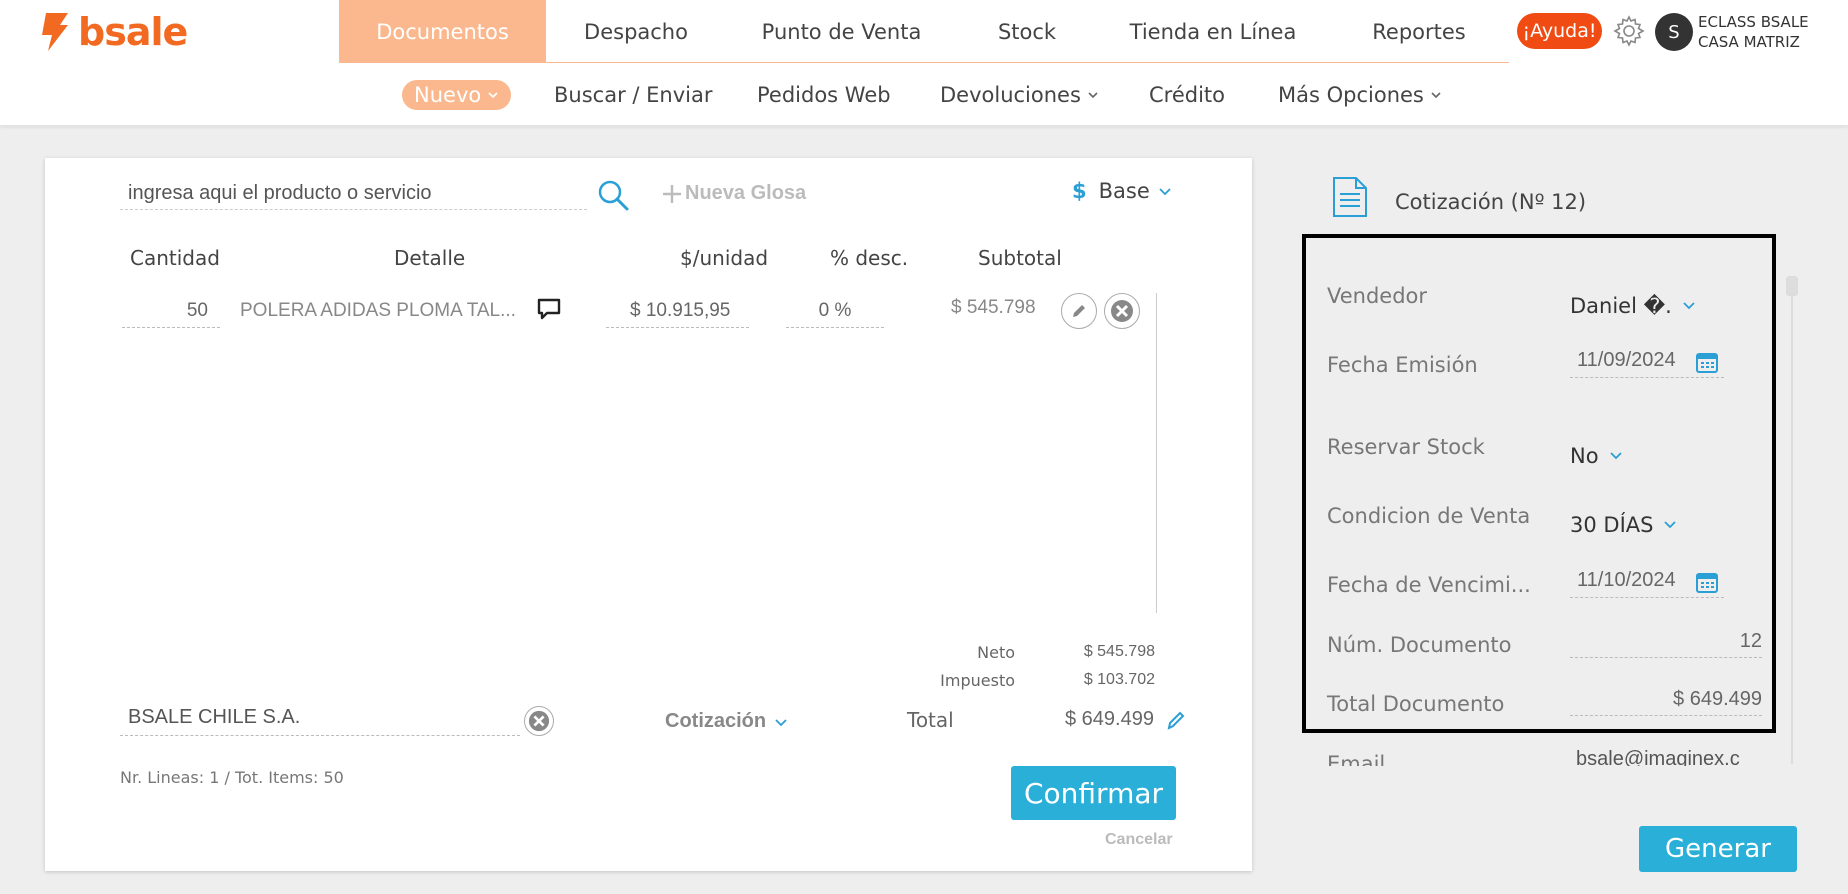 The width and height of the screenshot is (1848, 894). Describe the element at coordinates (1119, 679) in the screenshot. I see `impuesto-value: $ 103.702` at that location.